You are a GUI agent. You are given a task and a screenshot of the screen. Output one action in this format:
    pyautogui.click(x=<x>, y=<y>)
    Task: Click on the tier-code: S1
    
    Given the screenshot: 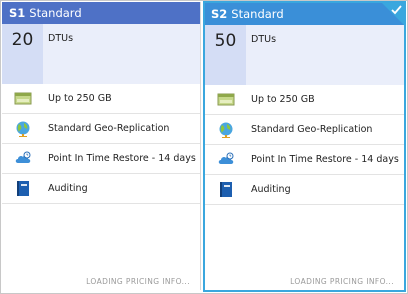 What is the action you would take?
    pyautogui.click(x=17, y=13)
    